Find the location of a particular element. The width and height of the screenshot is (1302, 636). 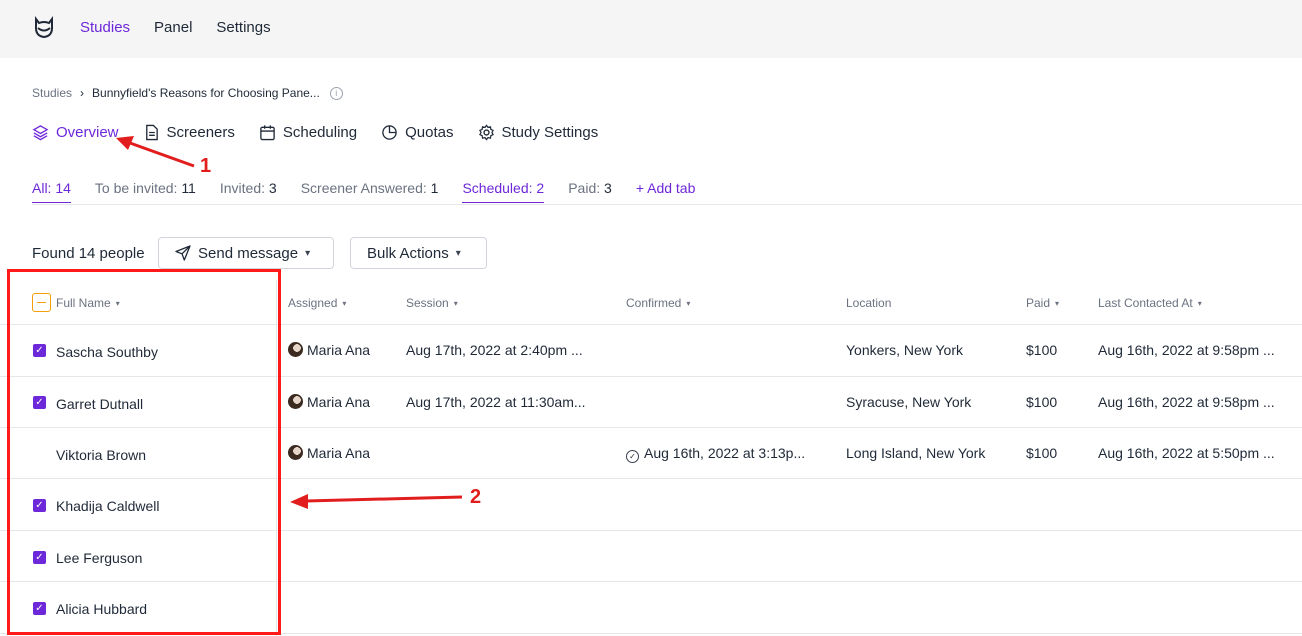

filter-to-be-invited-label: To be invited: is located at coordinates (136, 188).